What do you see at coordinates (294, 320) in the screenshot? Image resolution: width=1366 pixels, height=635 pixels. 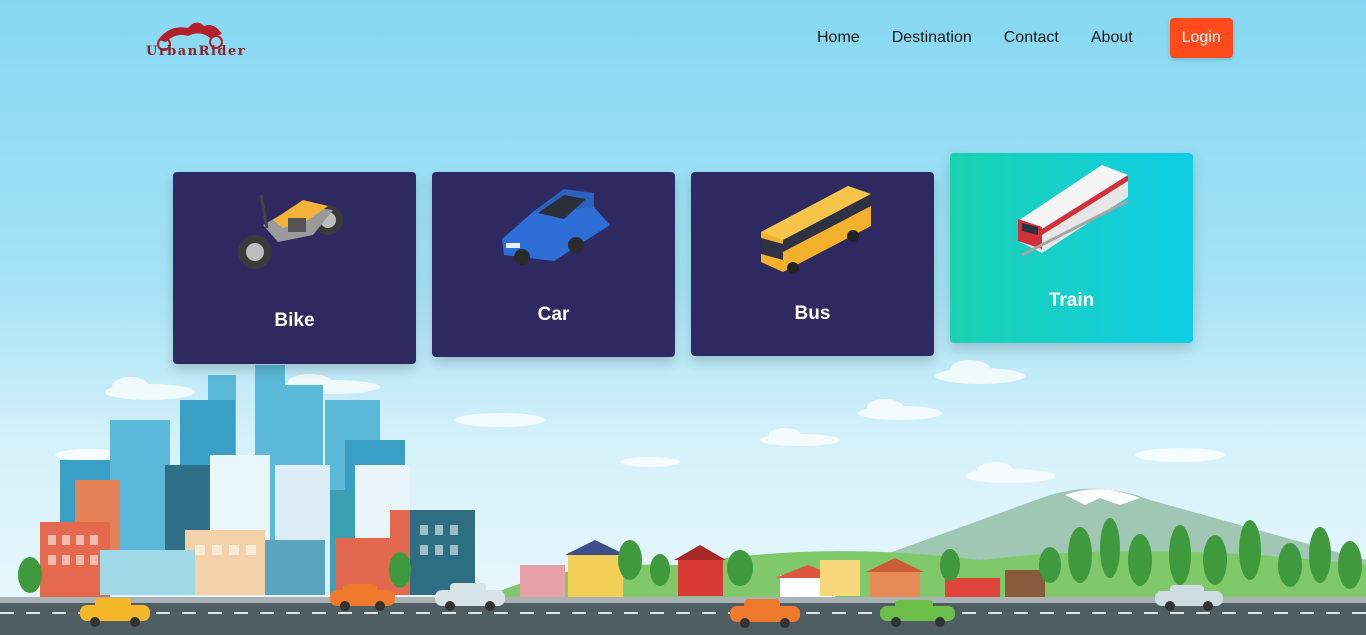 I see `card-bike-label: Bike` at bounding box center [294, 320].